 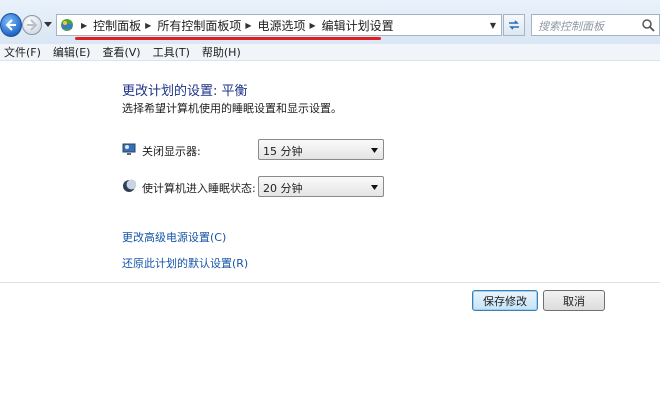 I want to click on sleep-value: 20 分钟, so click(x=283, y=188).